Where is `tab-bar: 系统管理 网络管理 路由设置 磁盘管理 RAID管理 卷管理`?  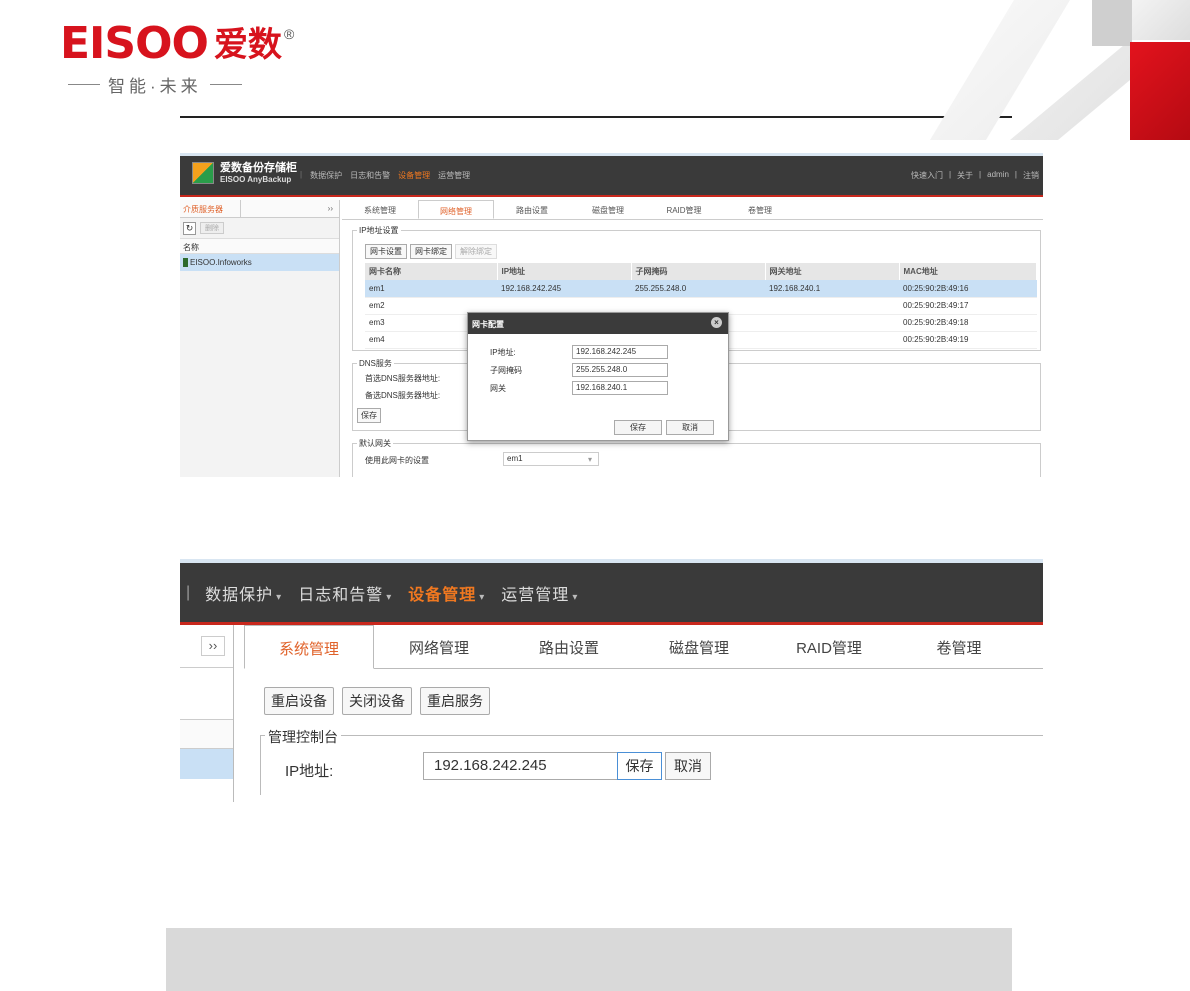
tab-bar: 系统管理 网络管理 路由设置 磁盘管理 RAID管理 卷管理 is located at coordinates (692, 210).